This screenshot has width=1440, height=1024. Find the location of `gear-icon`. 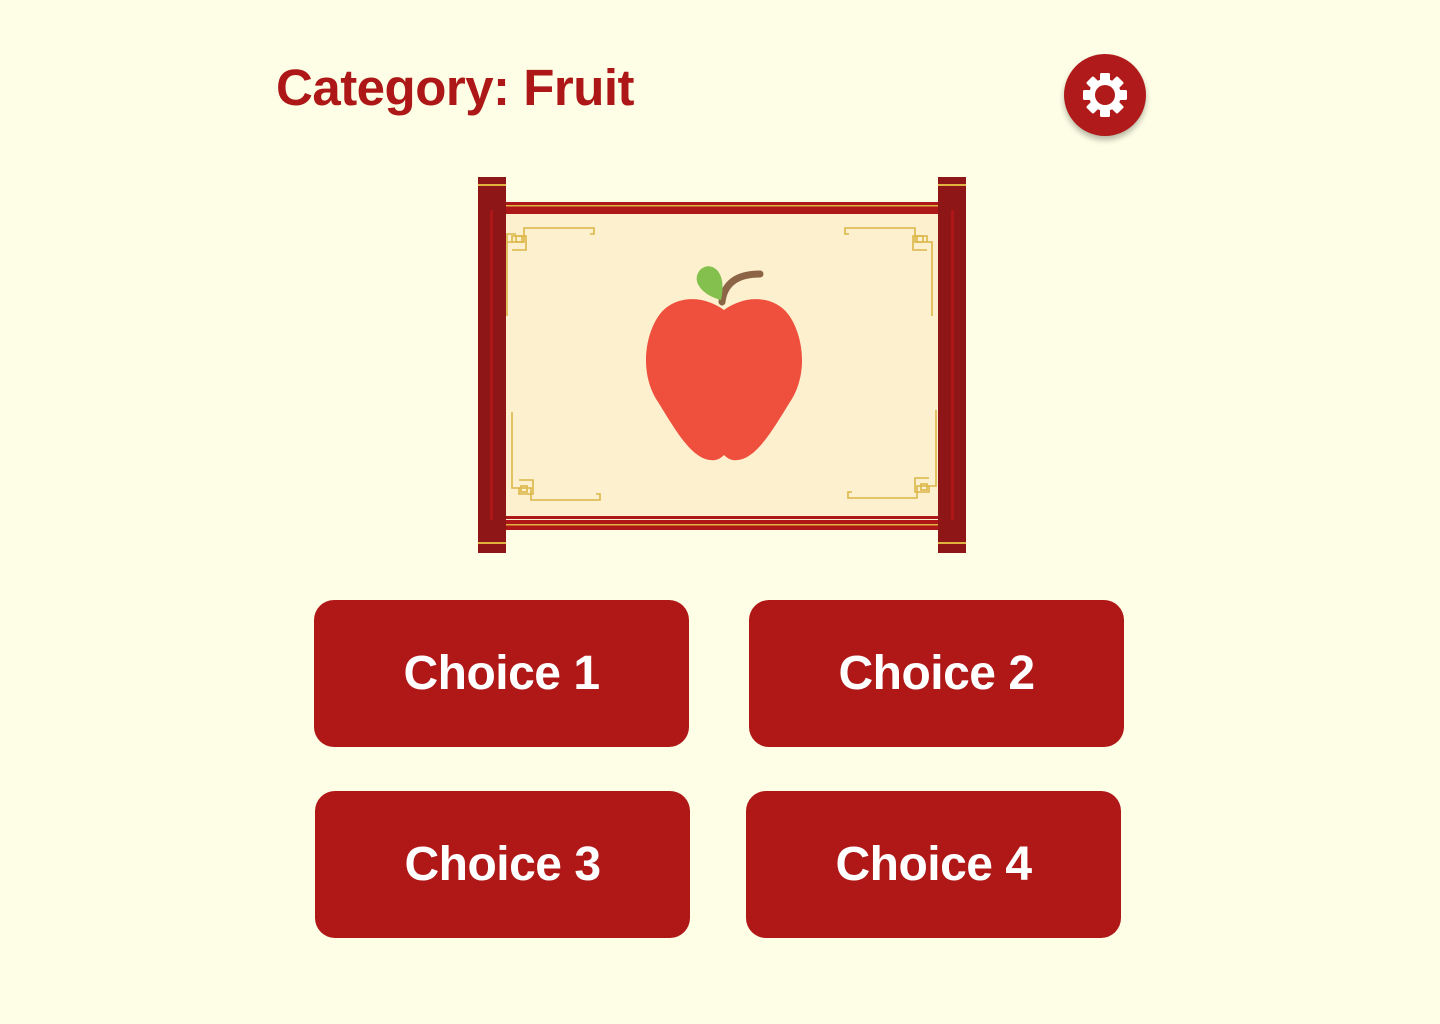

gear-icon is located at coordinates (1105, 95).